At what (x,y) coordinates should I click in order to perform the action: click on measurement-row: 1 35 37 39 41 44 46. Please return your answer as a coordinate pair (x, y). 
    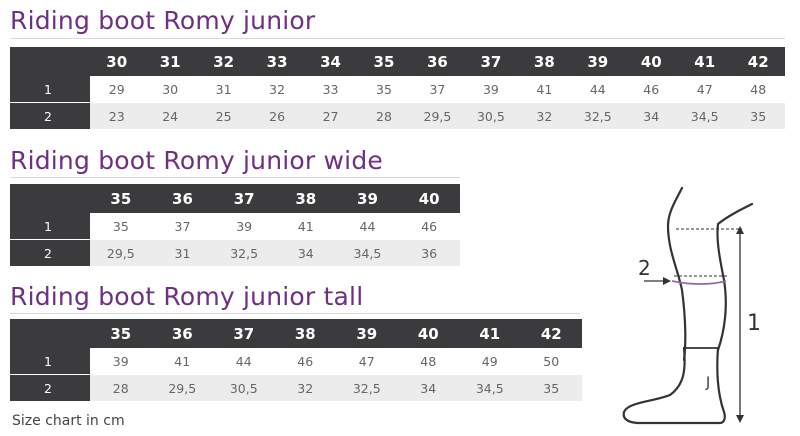
    Looking at the image, I should click on (235, 226).